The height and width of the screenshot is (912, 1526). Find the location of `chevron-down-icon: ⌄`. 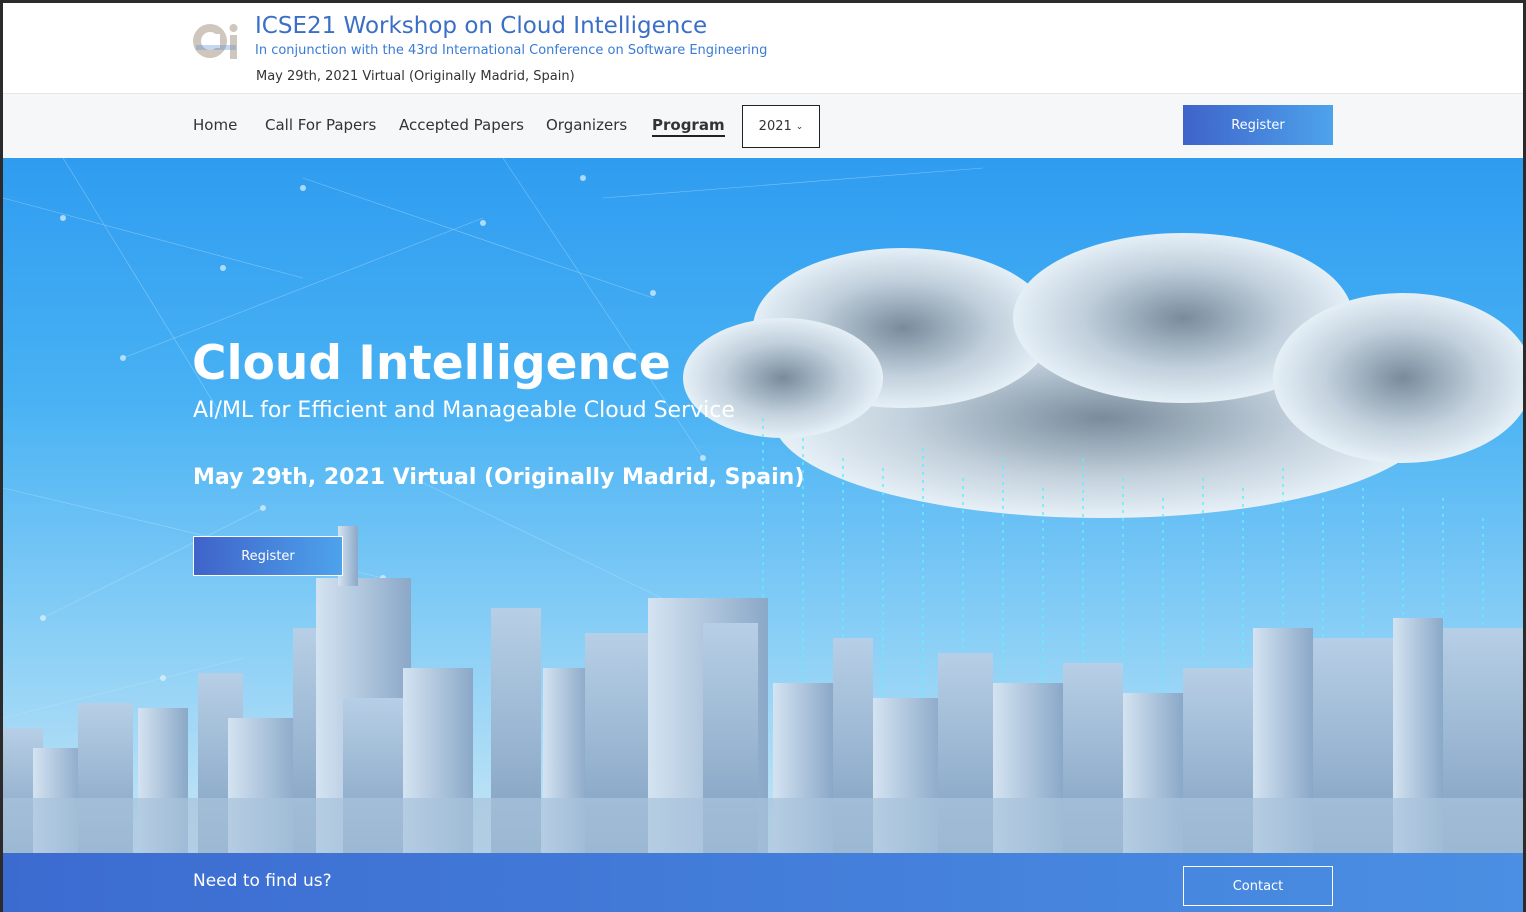

chevron-down-icon: ⌄ is located at coordinates (799, 126).